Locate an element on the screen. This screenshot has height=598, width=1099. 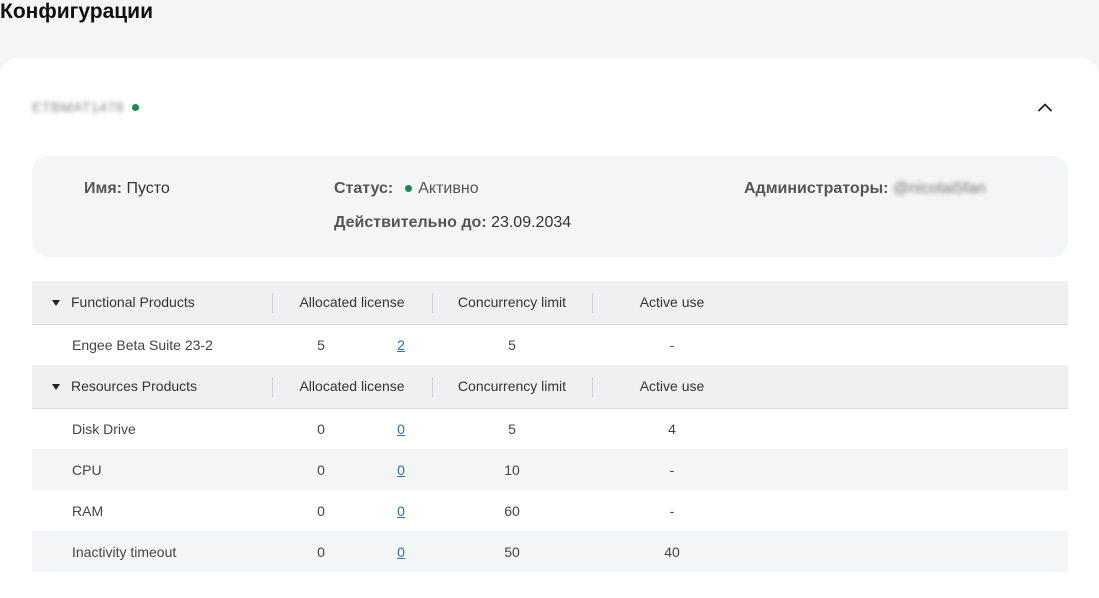
row-name: Inactivity timeout is located at coordinates (152, 551).